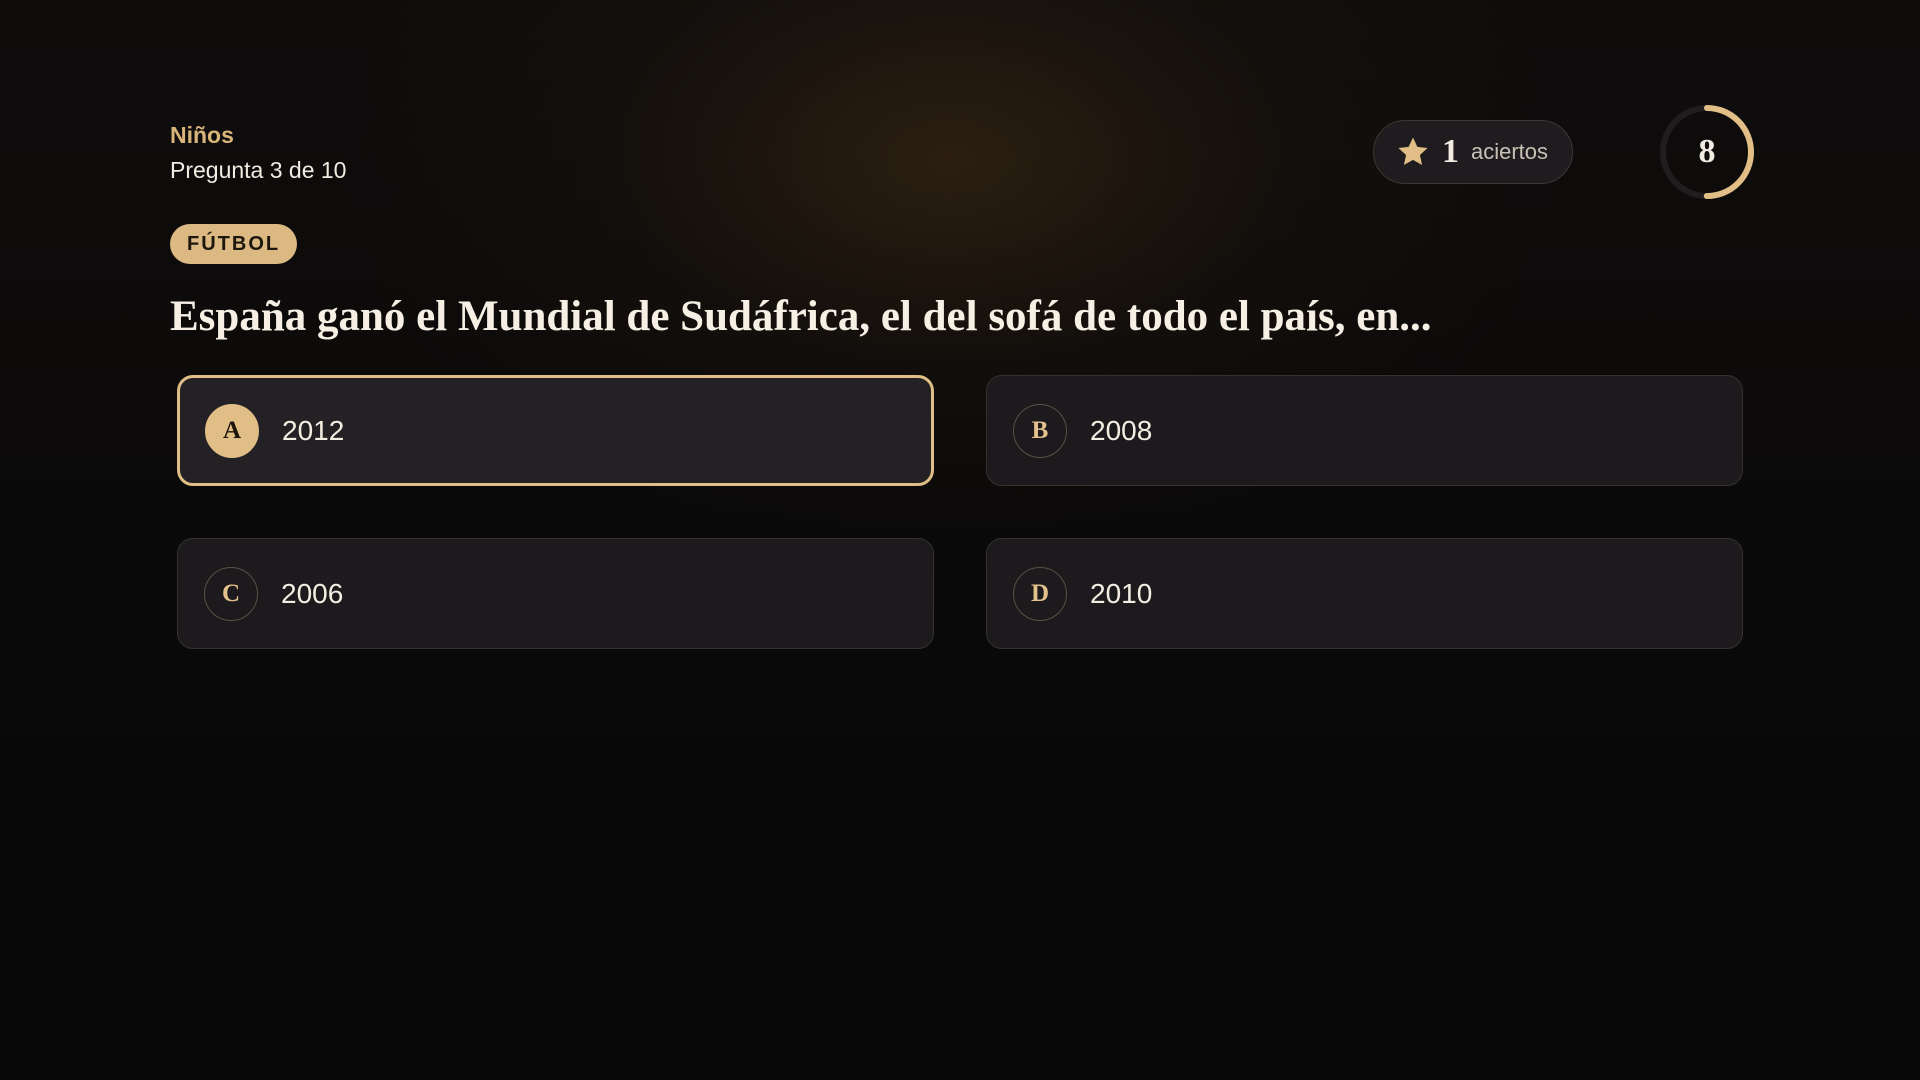 The width and height of the screenshot is (1920, 1080). What do you see at coordinates (1450, 151) in the screenshot?
I see `score-count: 1` at bounding box center [1450, 151].